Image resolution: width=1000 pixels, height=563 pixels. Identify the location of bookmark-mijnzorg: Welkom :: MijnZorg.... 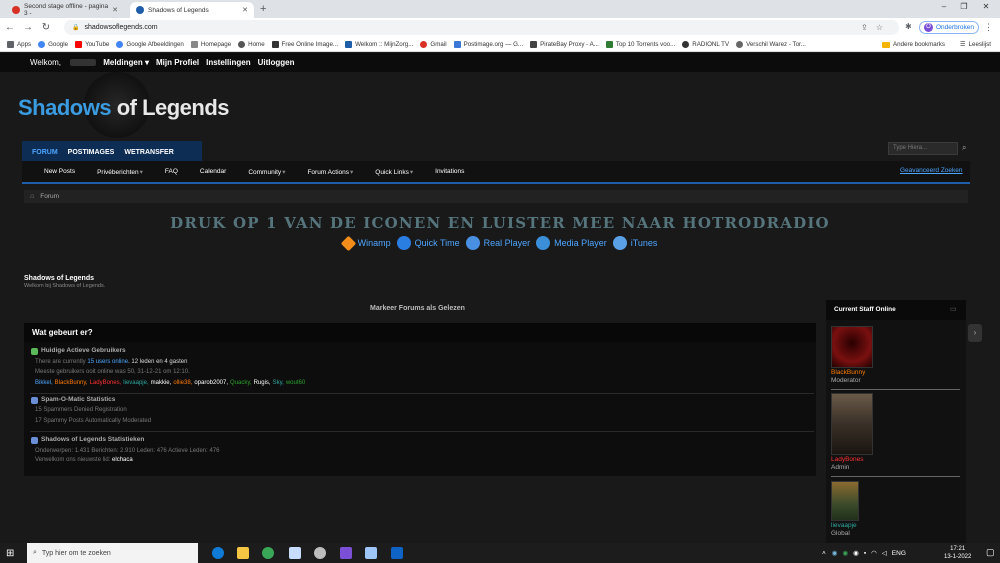
(379, 44).